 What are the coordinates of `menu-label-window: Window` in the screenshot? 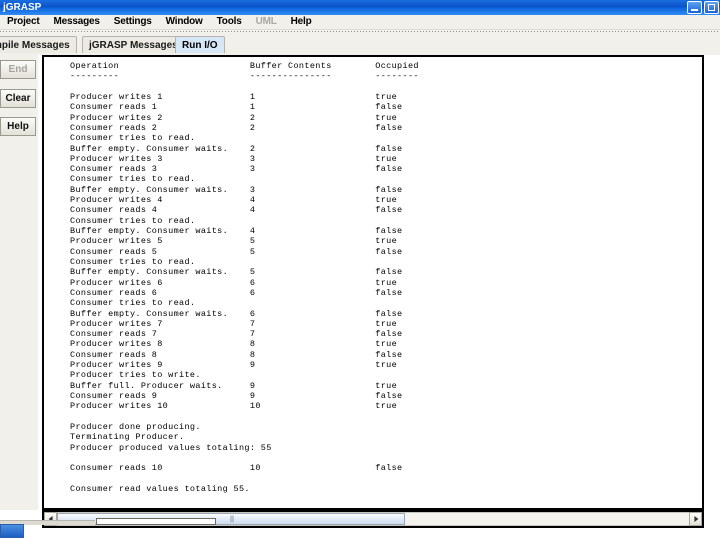 It's located at (184, 21).